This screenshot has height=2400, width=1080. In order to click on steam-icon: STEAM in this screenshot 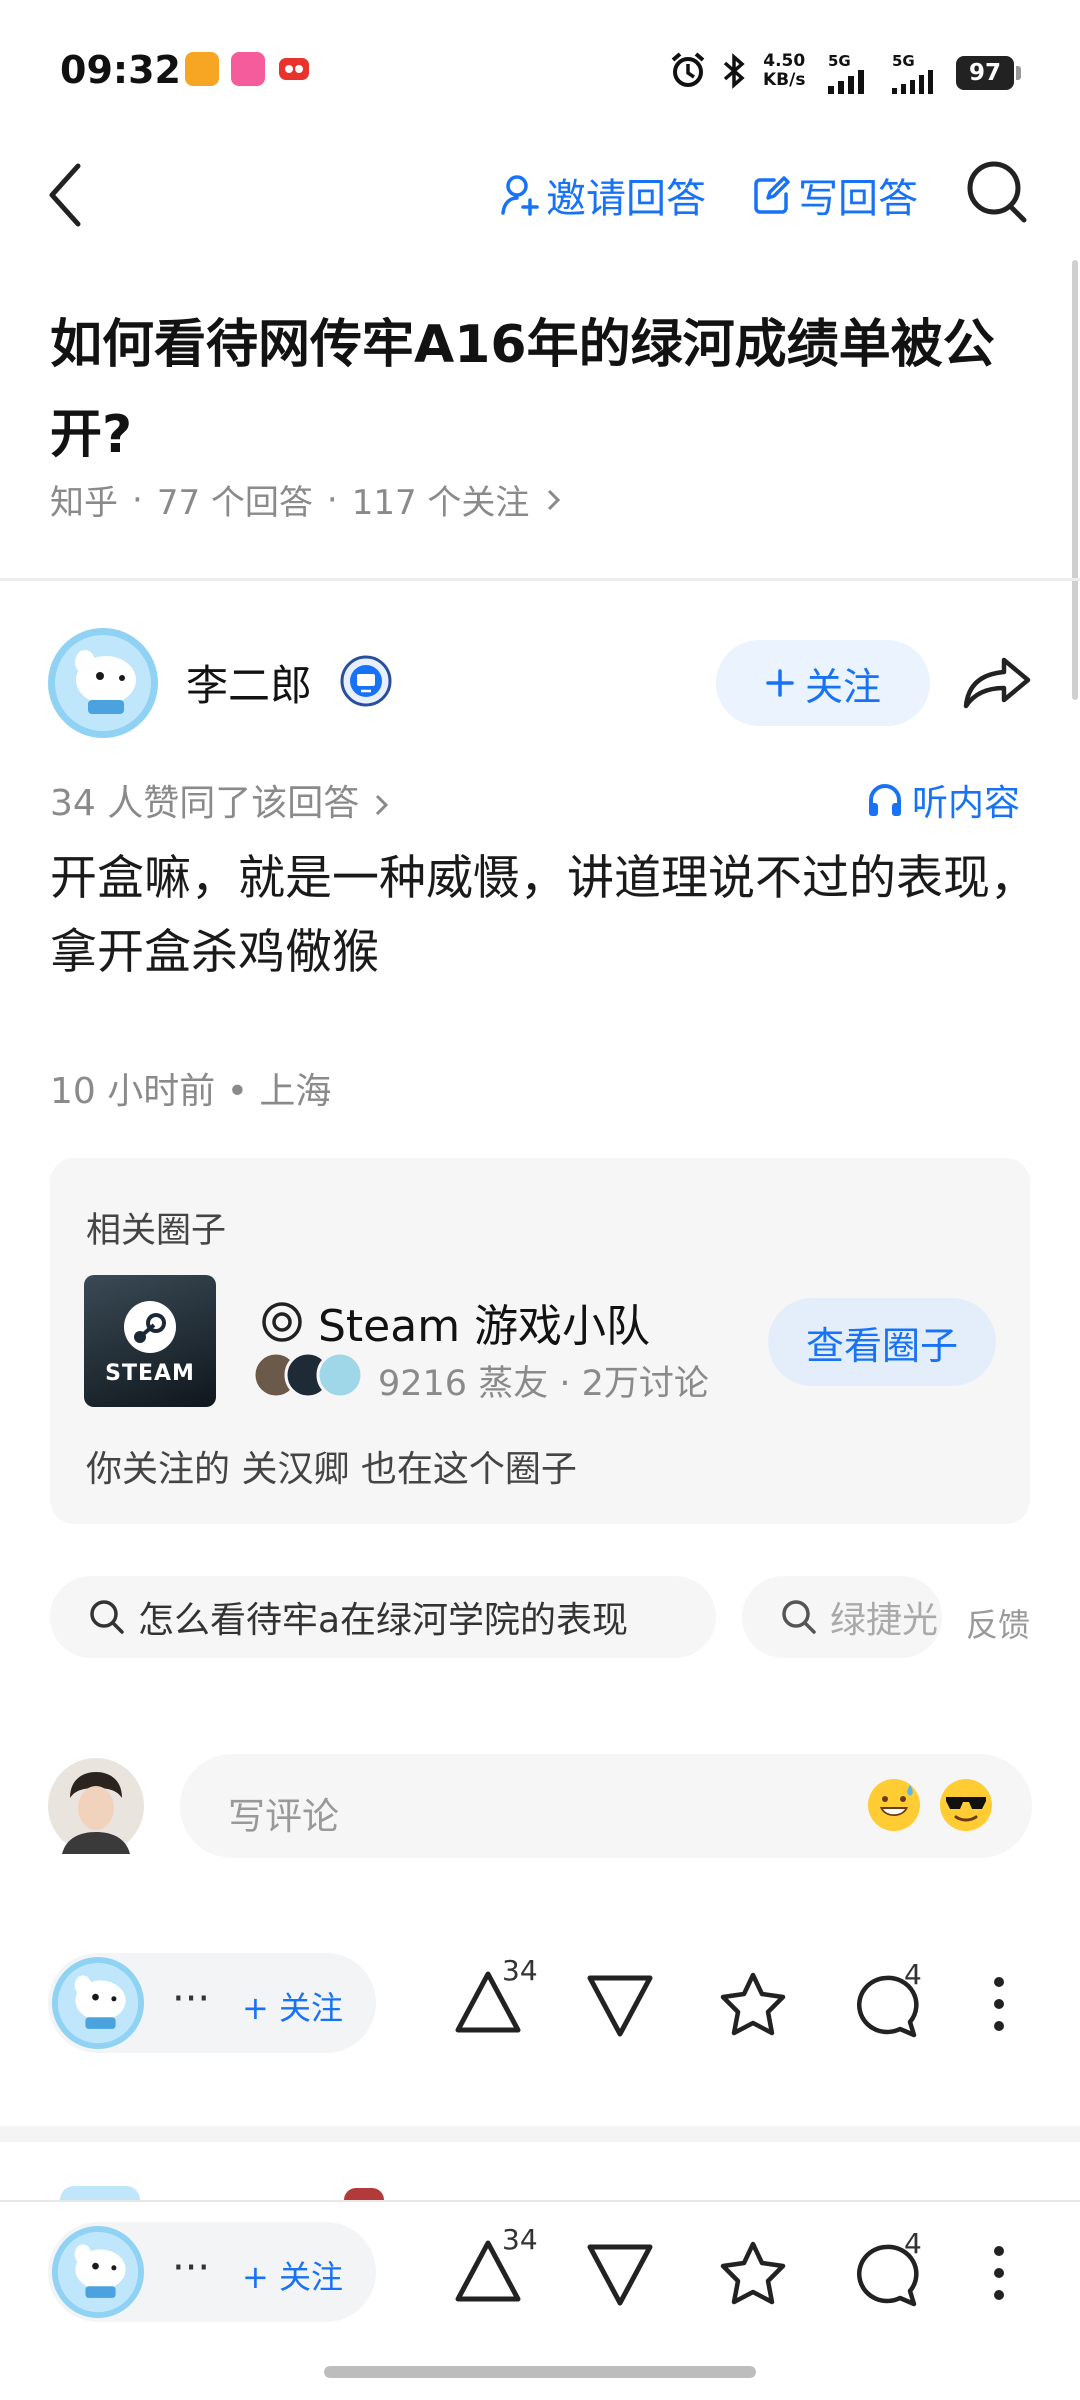, I will do `click(150, 1341)`.